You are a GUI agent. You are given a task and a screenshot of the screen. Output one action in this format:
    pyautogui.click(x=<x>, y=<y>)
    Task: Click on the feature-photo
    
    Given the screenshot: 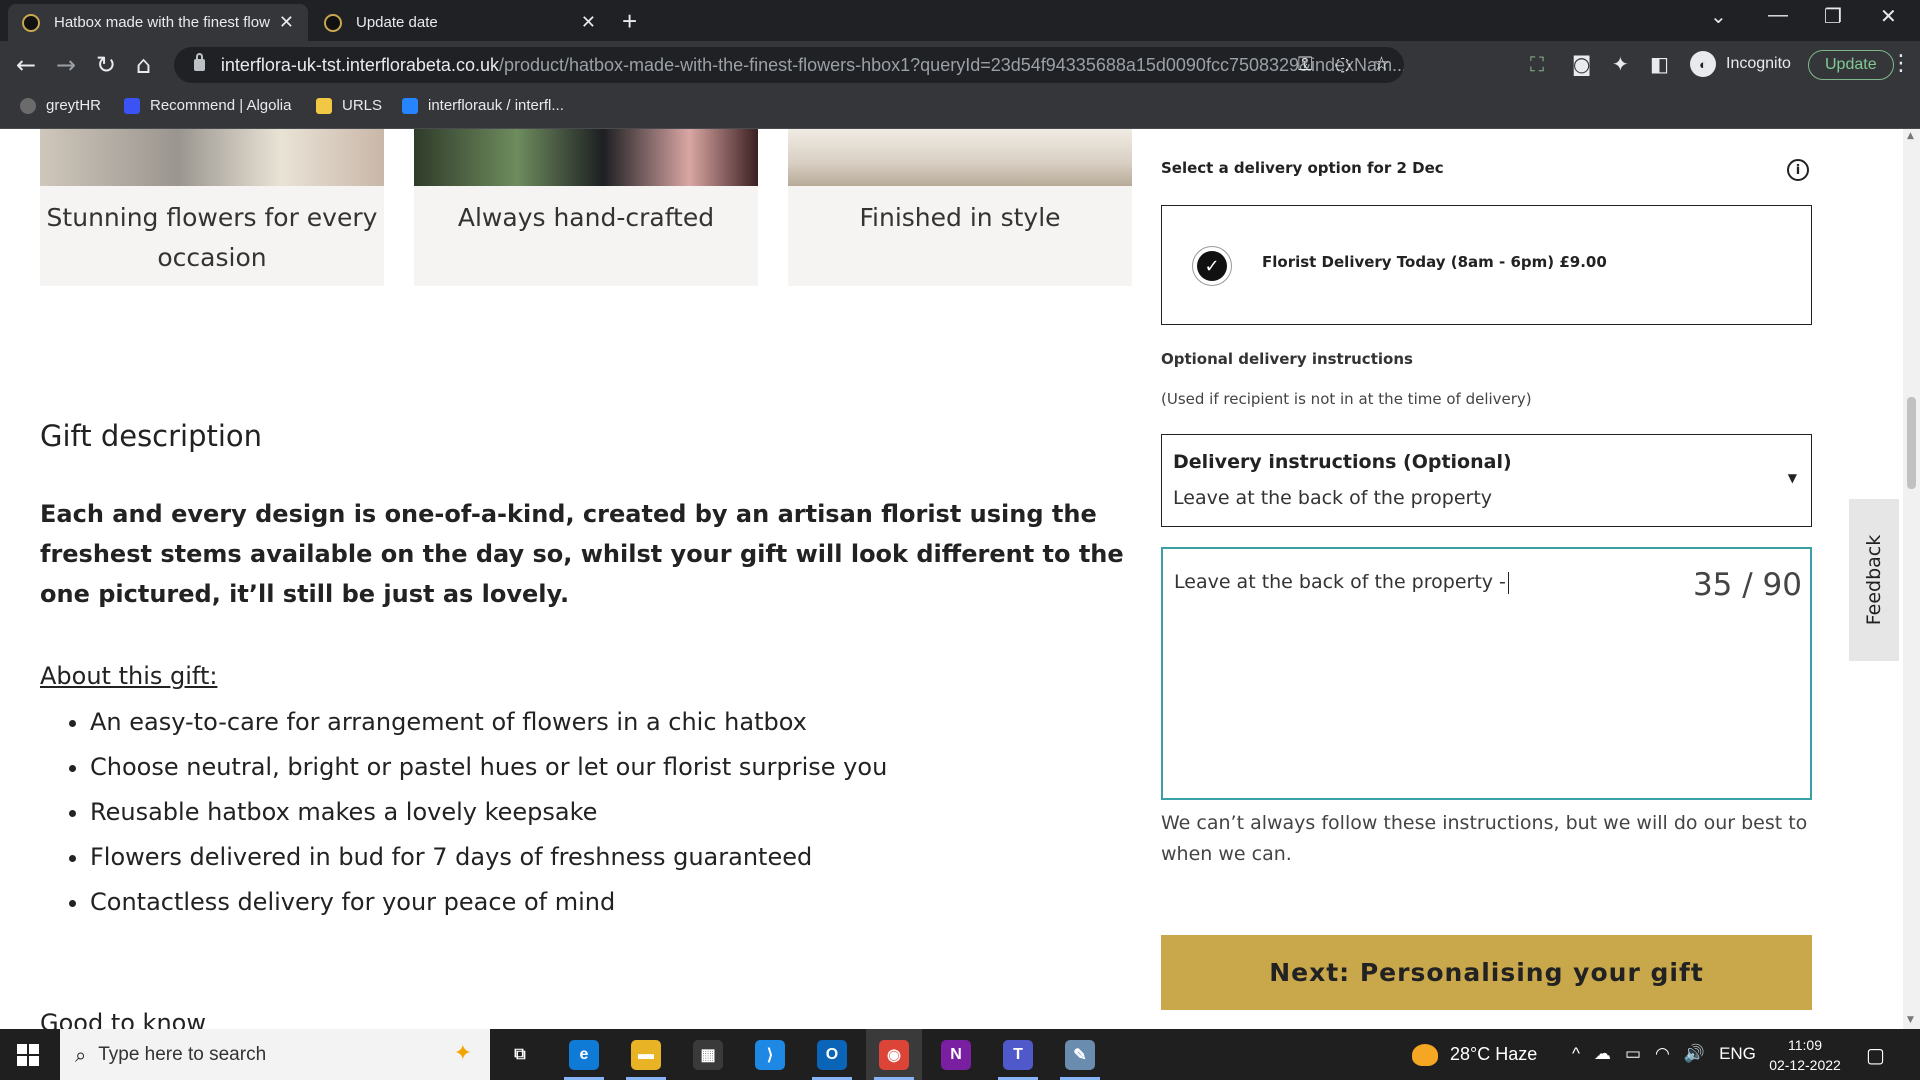 What is the action you would take?
    pyautogui.click(x=212, y=157)
    